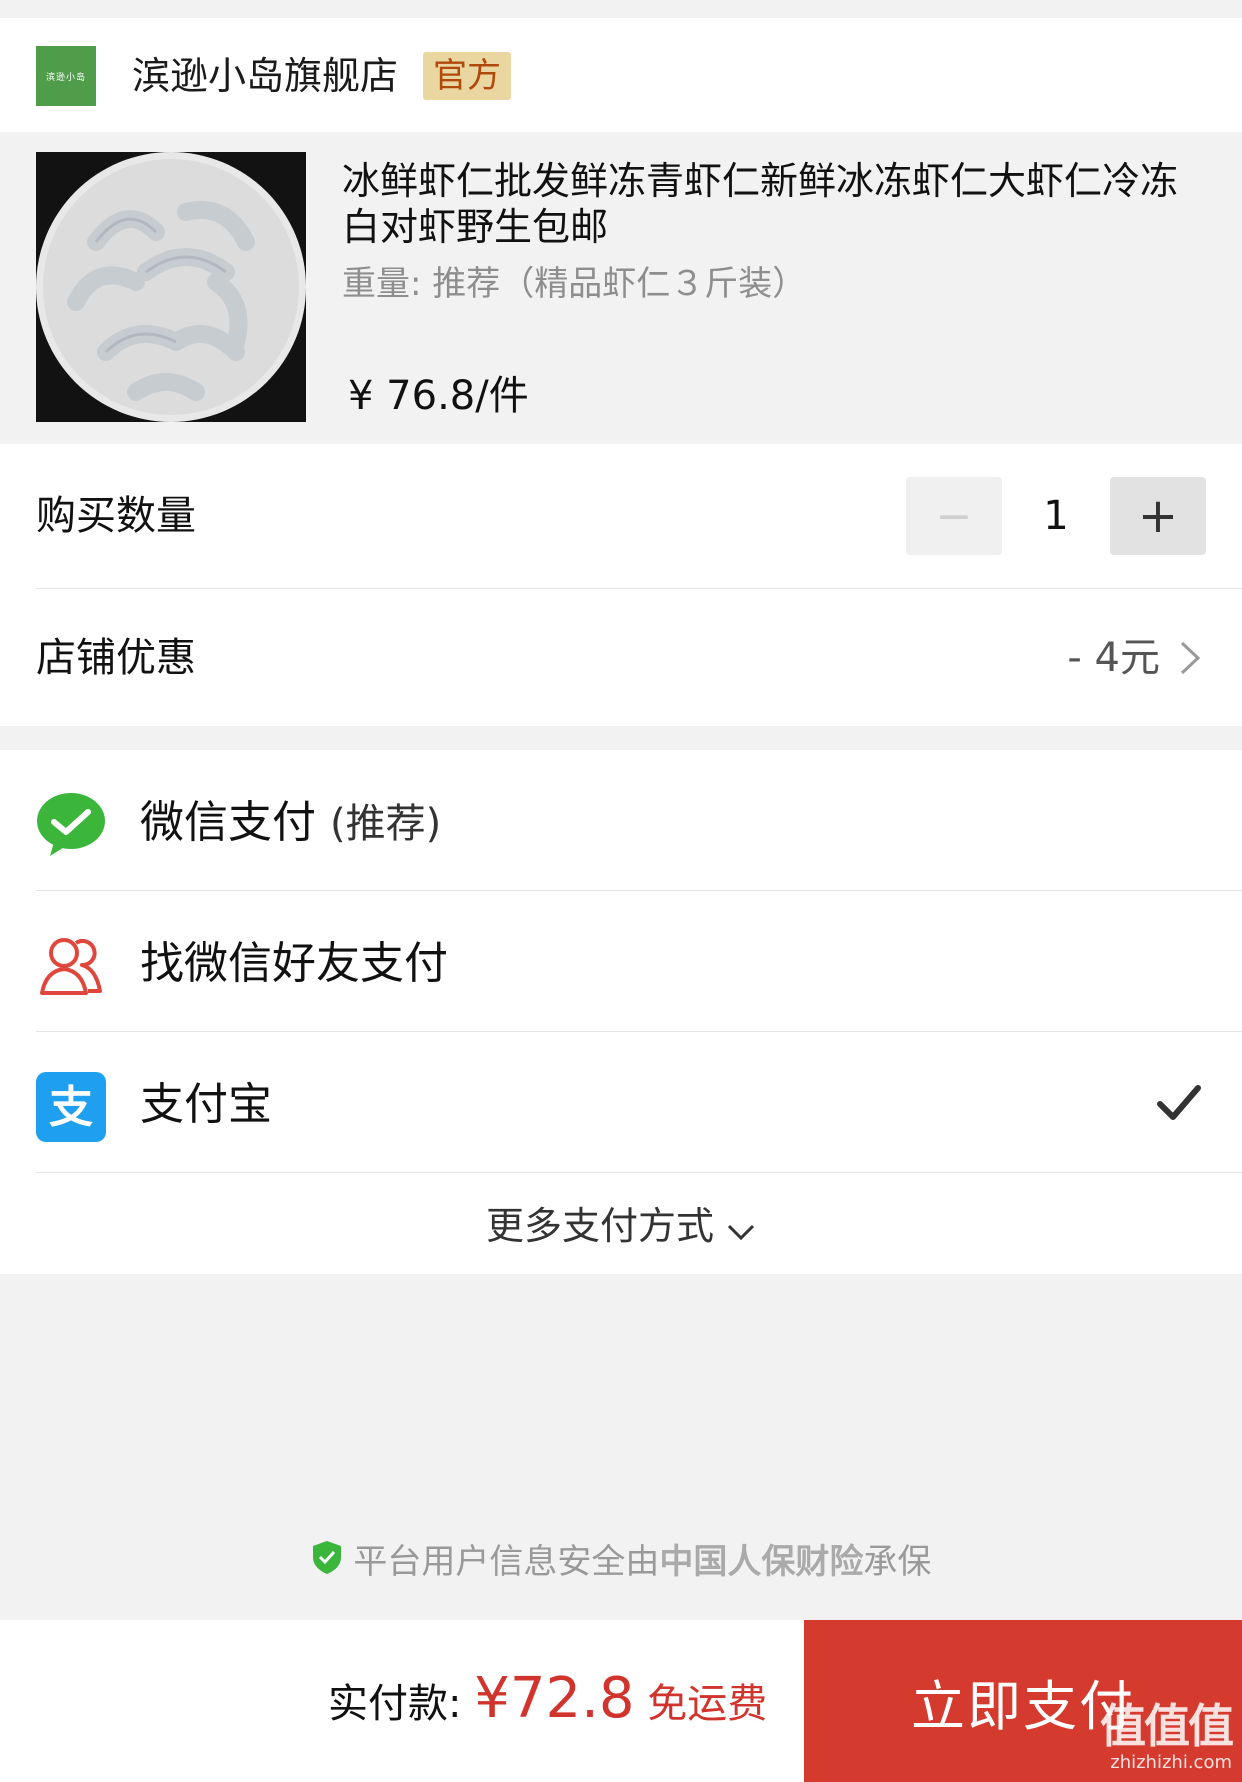 Image resolution: width=1242 pixels, height=1782 pixels. I want to click on shipping-note: 免运费, so click(707, 1704).